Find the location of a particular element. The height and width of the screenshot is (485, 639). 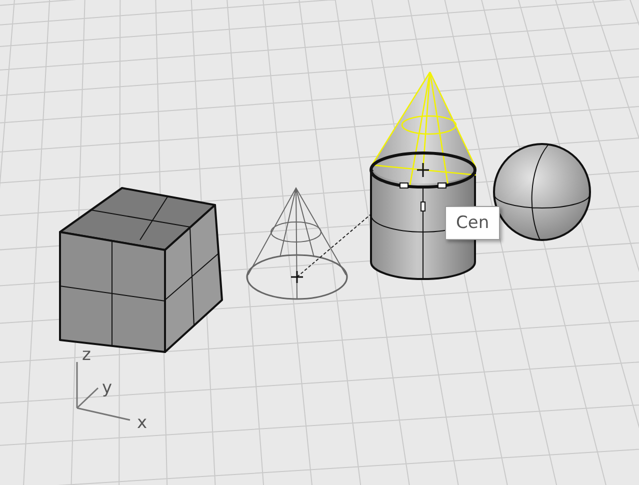

axis-y is located at coordinates (87, 398).